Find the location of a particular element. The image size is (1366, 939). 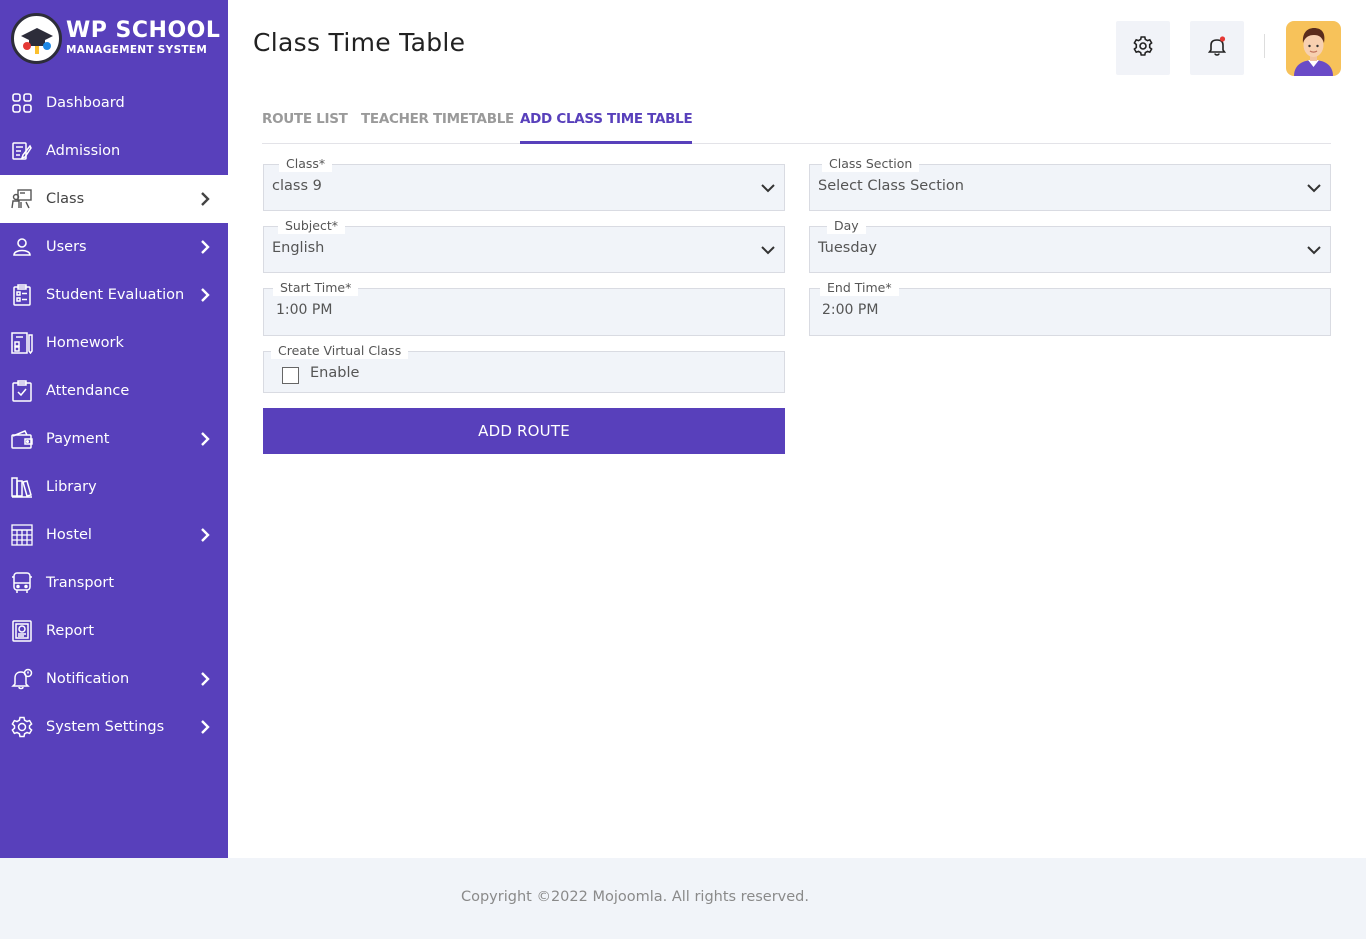

sidebar-item-notification: Notification is located at coordinates (114, 679).